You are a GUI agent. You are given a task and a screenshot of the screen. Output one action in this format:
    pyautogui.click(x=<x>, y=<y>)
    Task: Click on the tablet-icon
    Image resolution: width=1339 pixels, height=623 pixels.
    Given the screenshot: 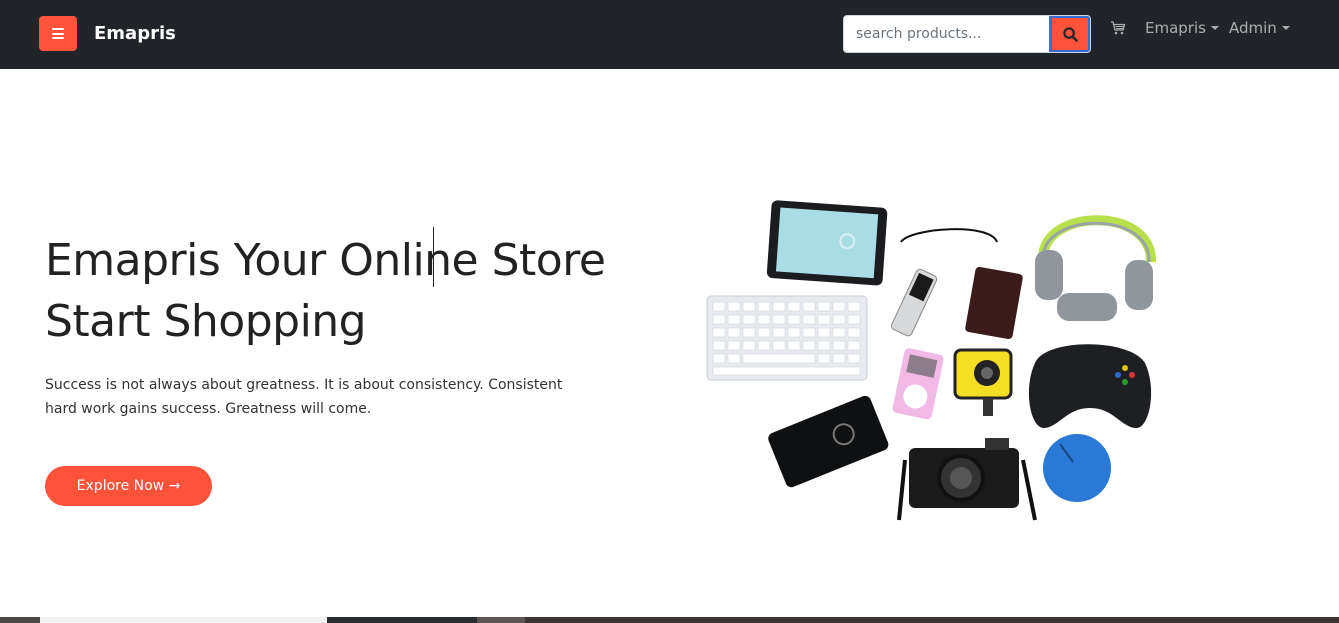 What is the action you would take?
    pyautogui.click(x=827, y=243)
    